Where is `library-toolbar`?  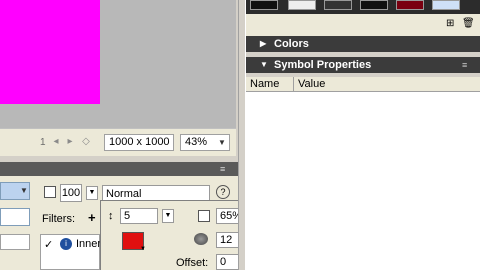 library-toolbar is located at coordinates (363, 25).